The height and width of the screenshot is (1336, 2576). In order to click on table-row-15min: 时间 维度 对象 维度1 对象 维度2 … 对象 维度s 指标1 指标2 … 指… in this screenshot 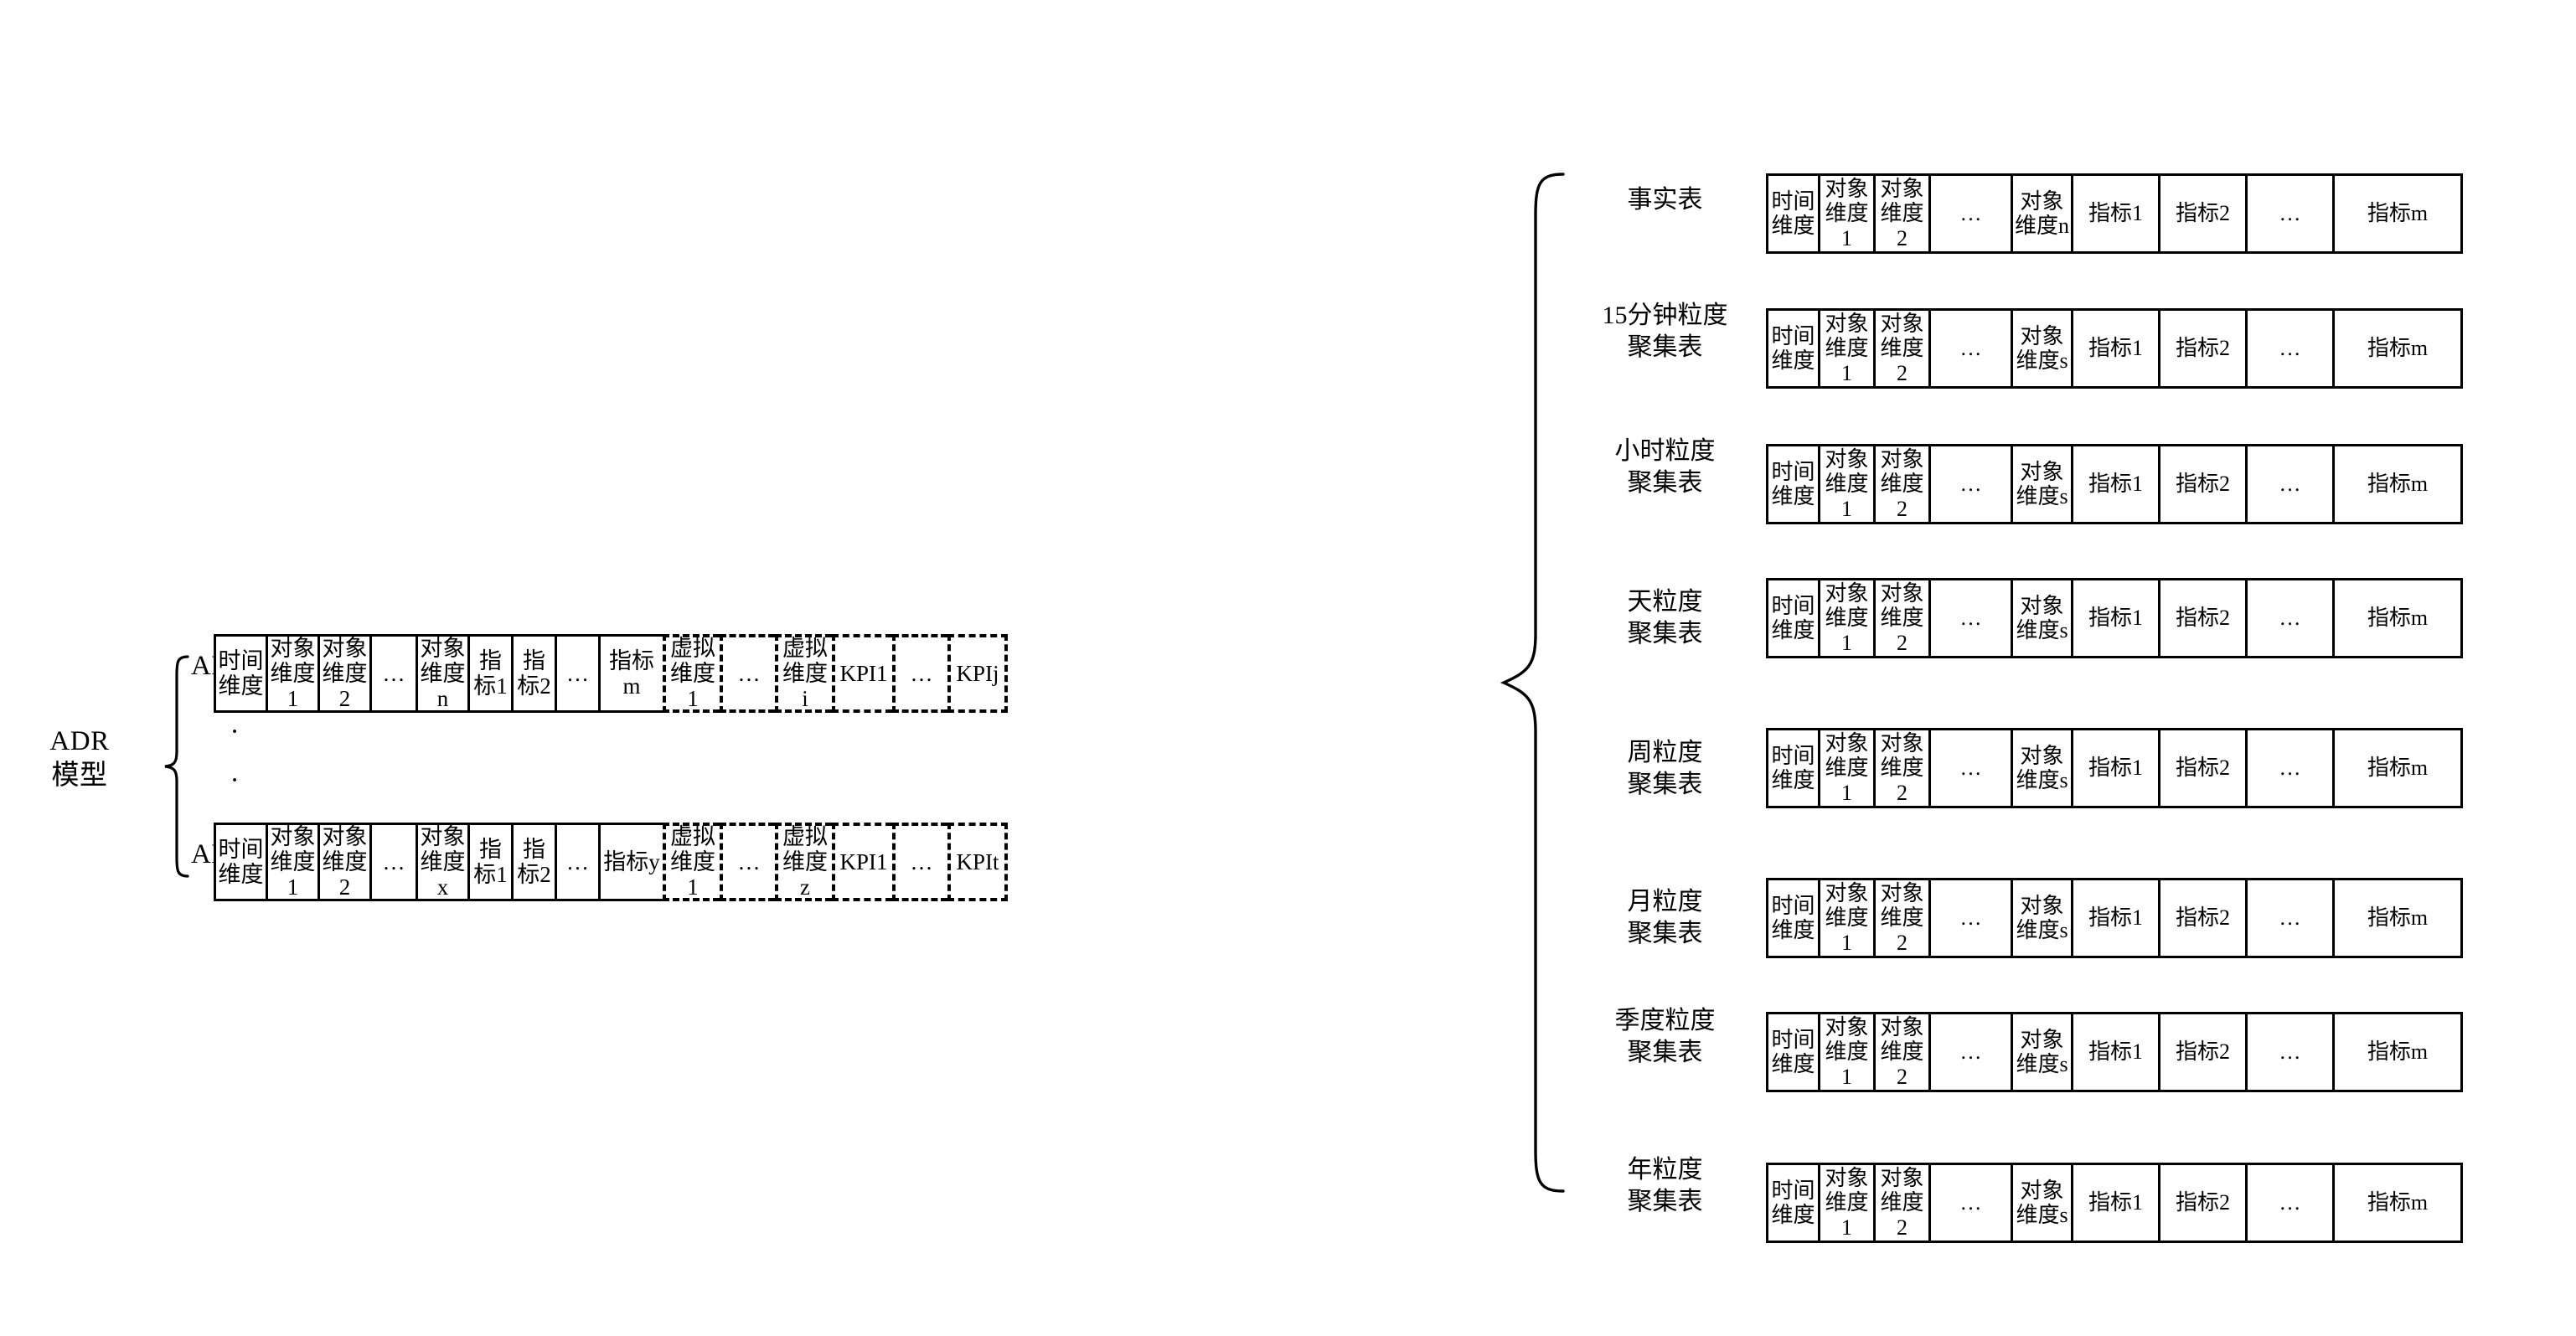, I will do `click(2114, 348)`.